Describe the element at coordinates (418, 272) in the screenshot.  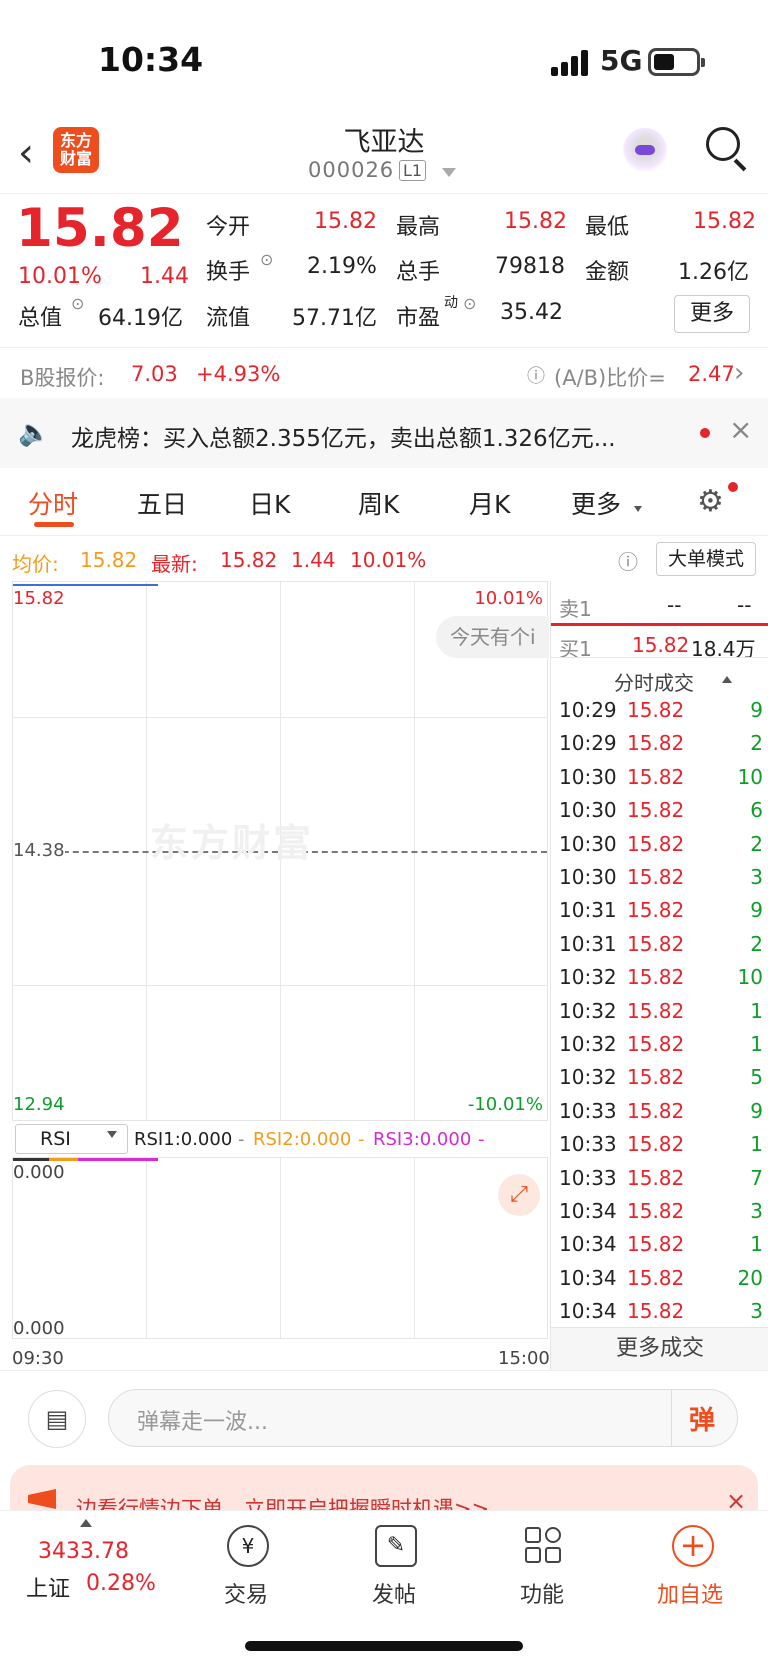
I see `volume-label: 总手` at that location.